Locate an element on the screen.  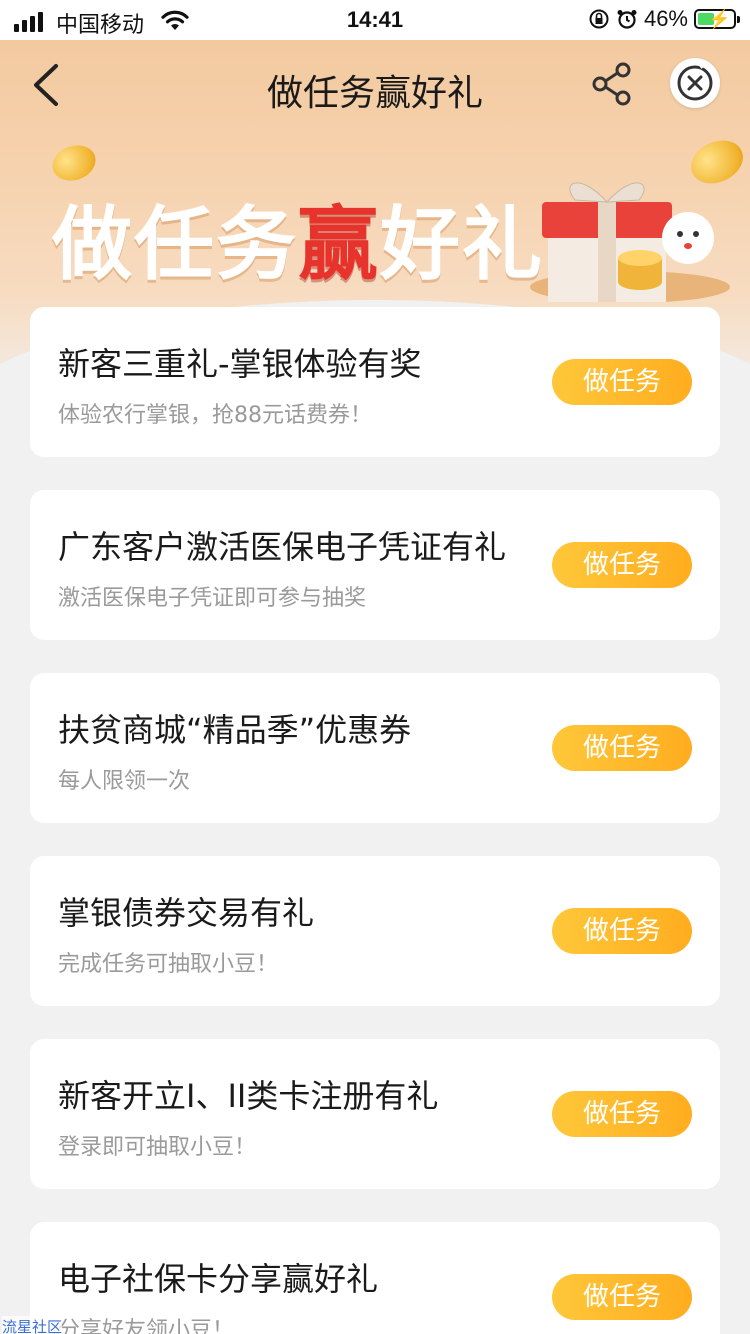
navigation-bar: 做任务赢好礼 is located at coordinates (375, 86).